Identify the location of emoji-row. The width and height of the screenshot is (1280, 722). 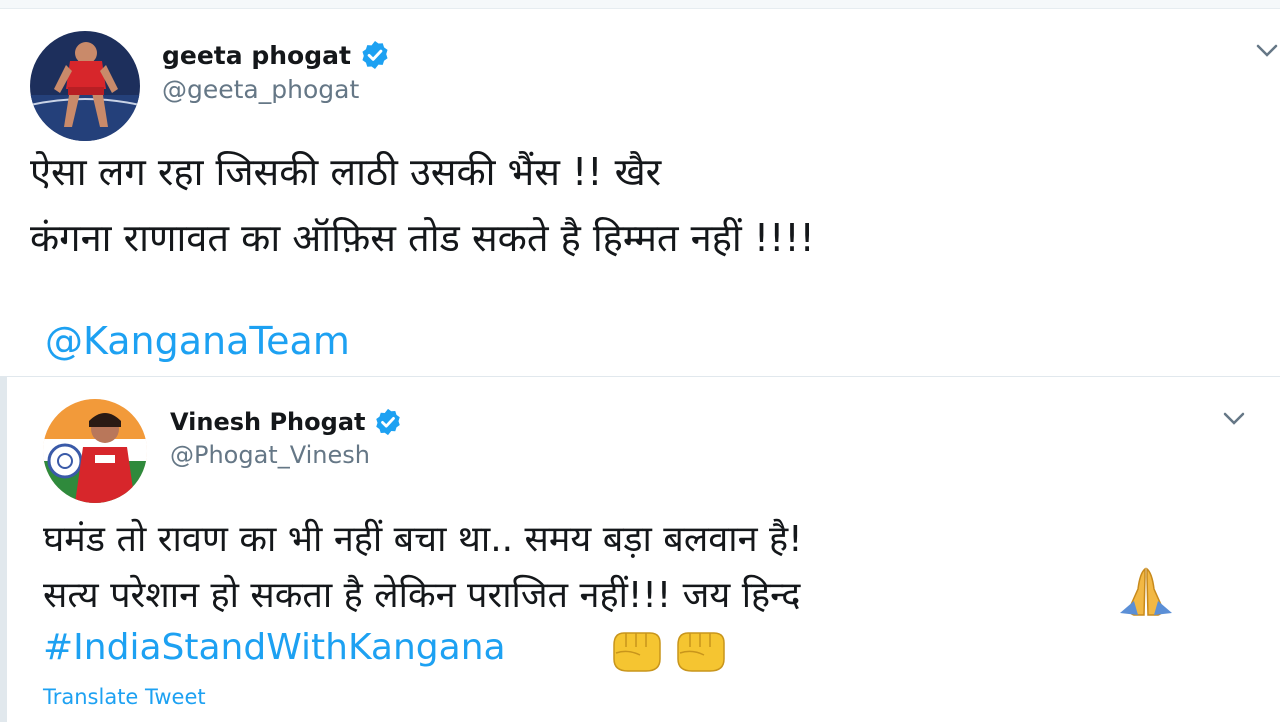
(668, 651).